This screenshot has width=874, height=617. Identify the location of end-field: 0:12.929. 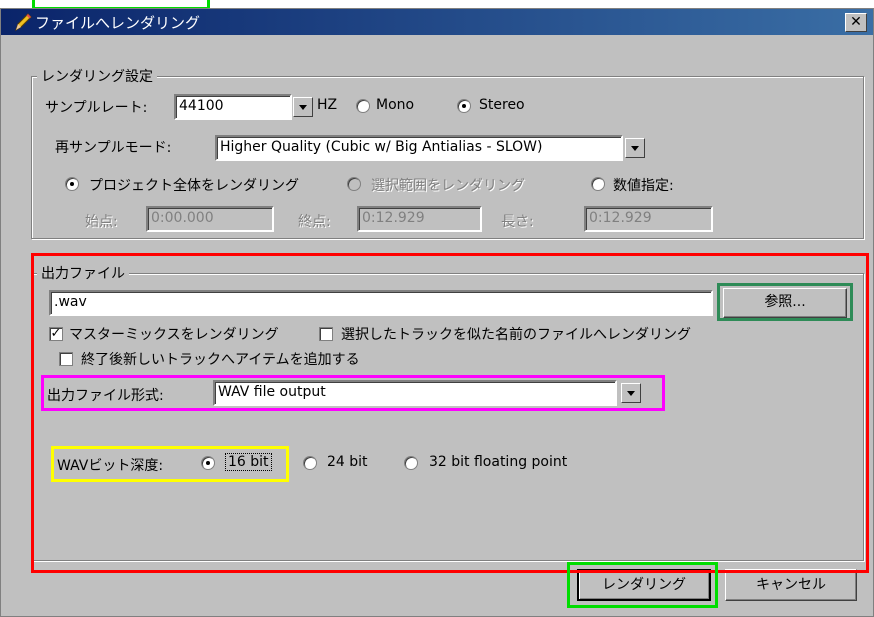
(419, 219).